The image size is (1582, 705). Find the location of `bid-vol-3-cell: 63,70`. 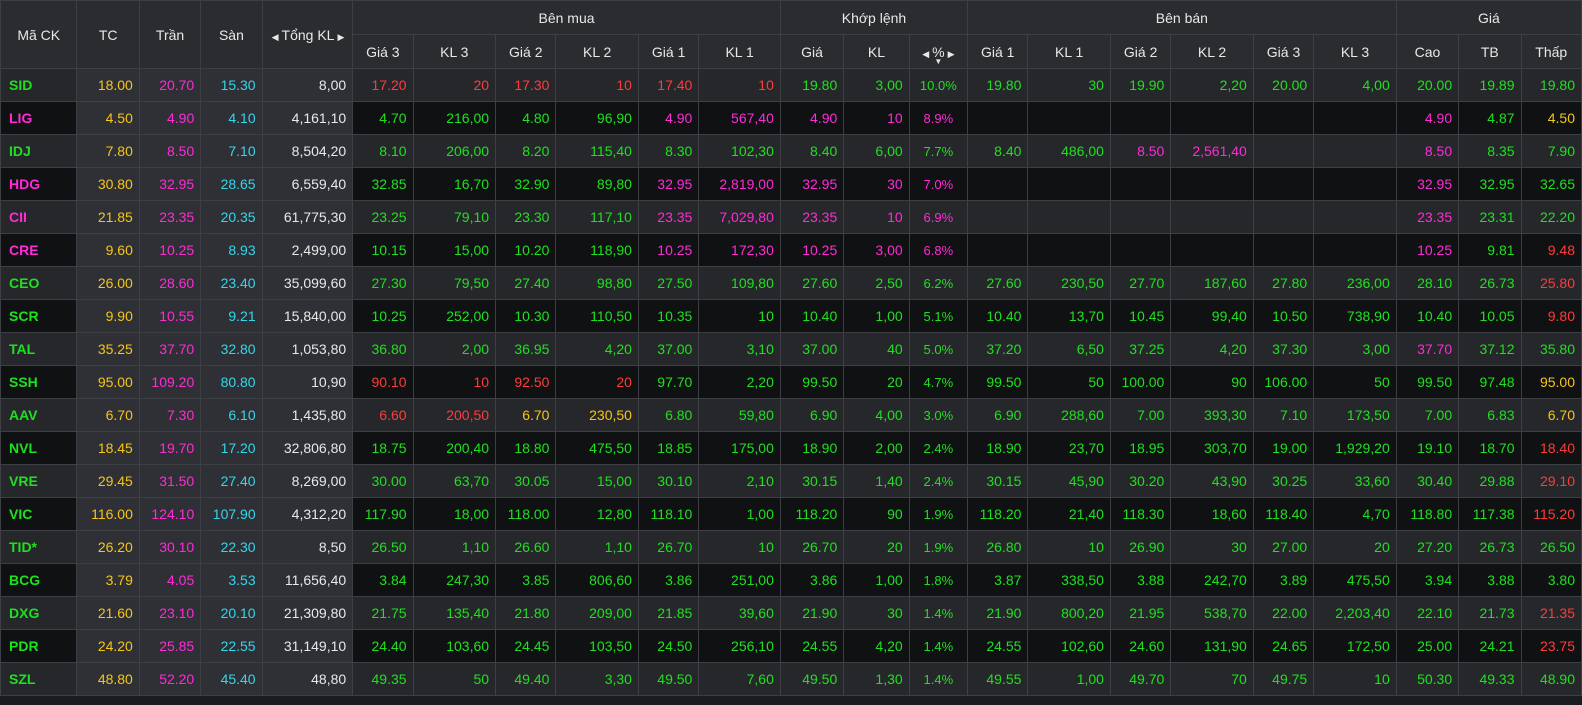

bid-vol-3-cell: 63,70 is located at coordinates (454, 481).